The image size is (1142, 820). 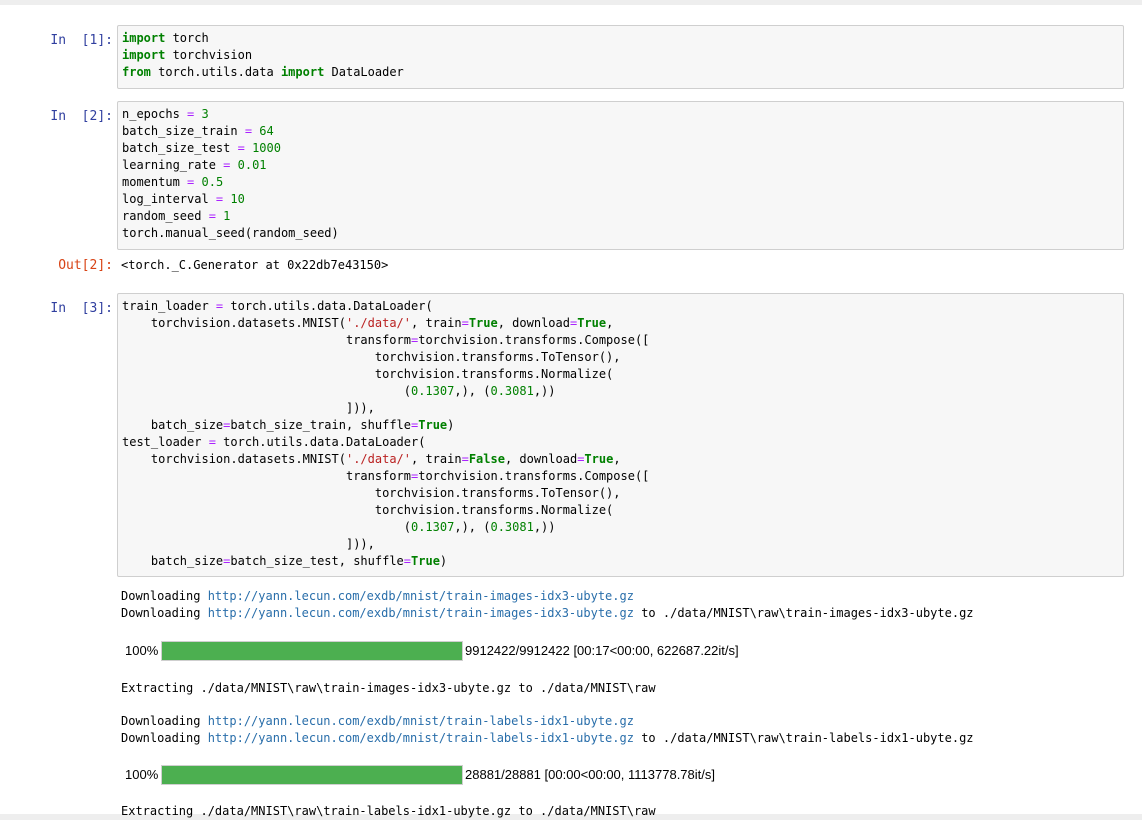 What do you see at coordinates (173, 182) in the screenshot?
I see `code-line: momentum = 0.5` at bounding box center [173, 182].